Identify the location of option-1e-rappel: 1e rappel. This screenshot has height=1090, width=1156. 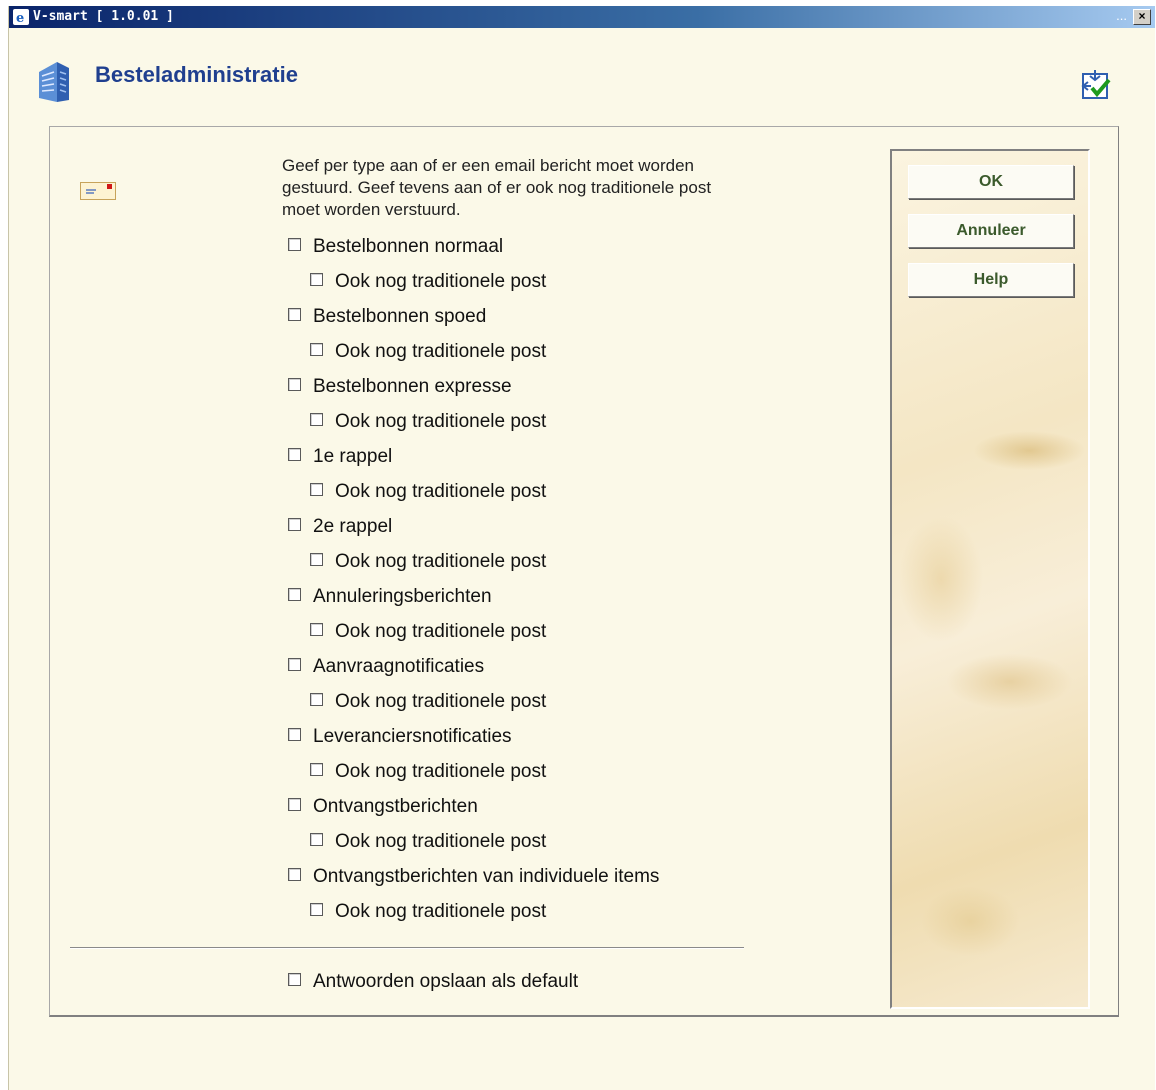
(340, 457).